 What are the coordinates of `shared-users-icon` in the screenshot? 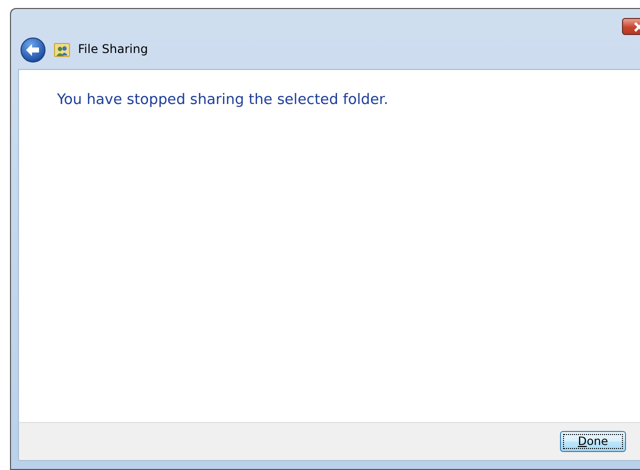 It's located at (62, 50).